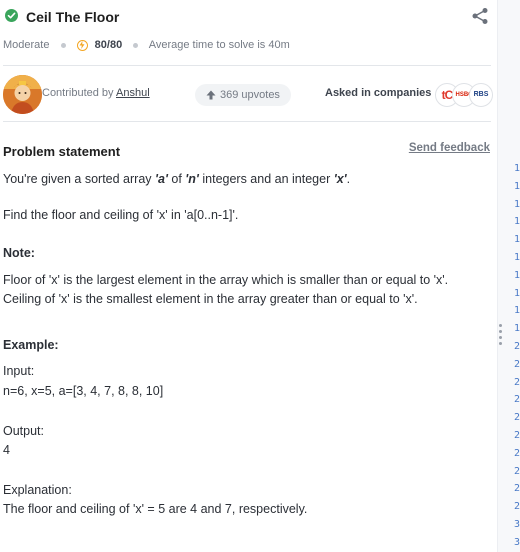 The width and height of the screenshot is (520, 552). Describe the element at coordinates (480, 16) in the screenshot. I see `share-icon` at that location.